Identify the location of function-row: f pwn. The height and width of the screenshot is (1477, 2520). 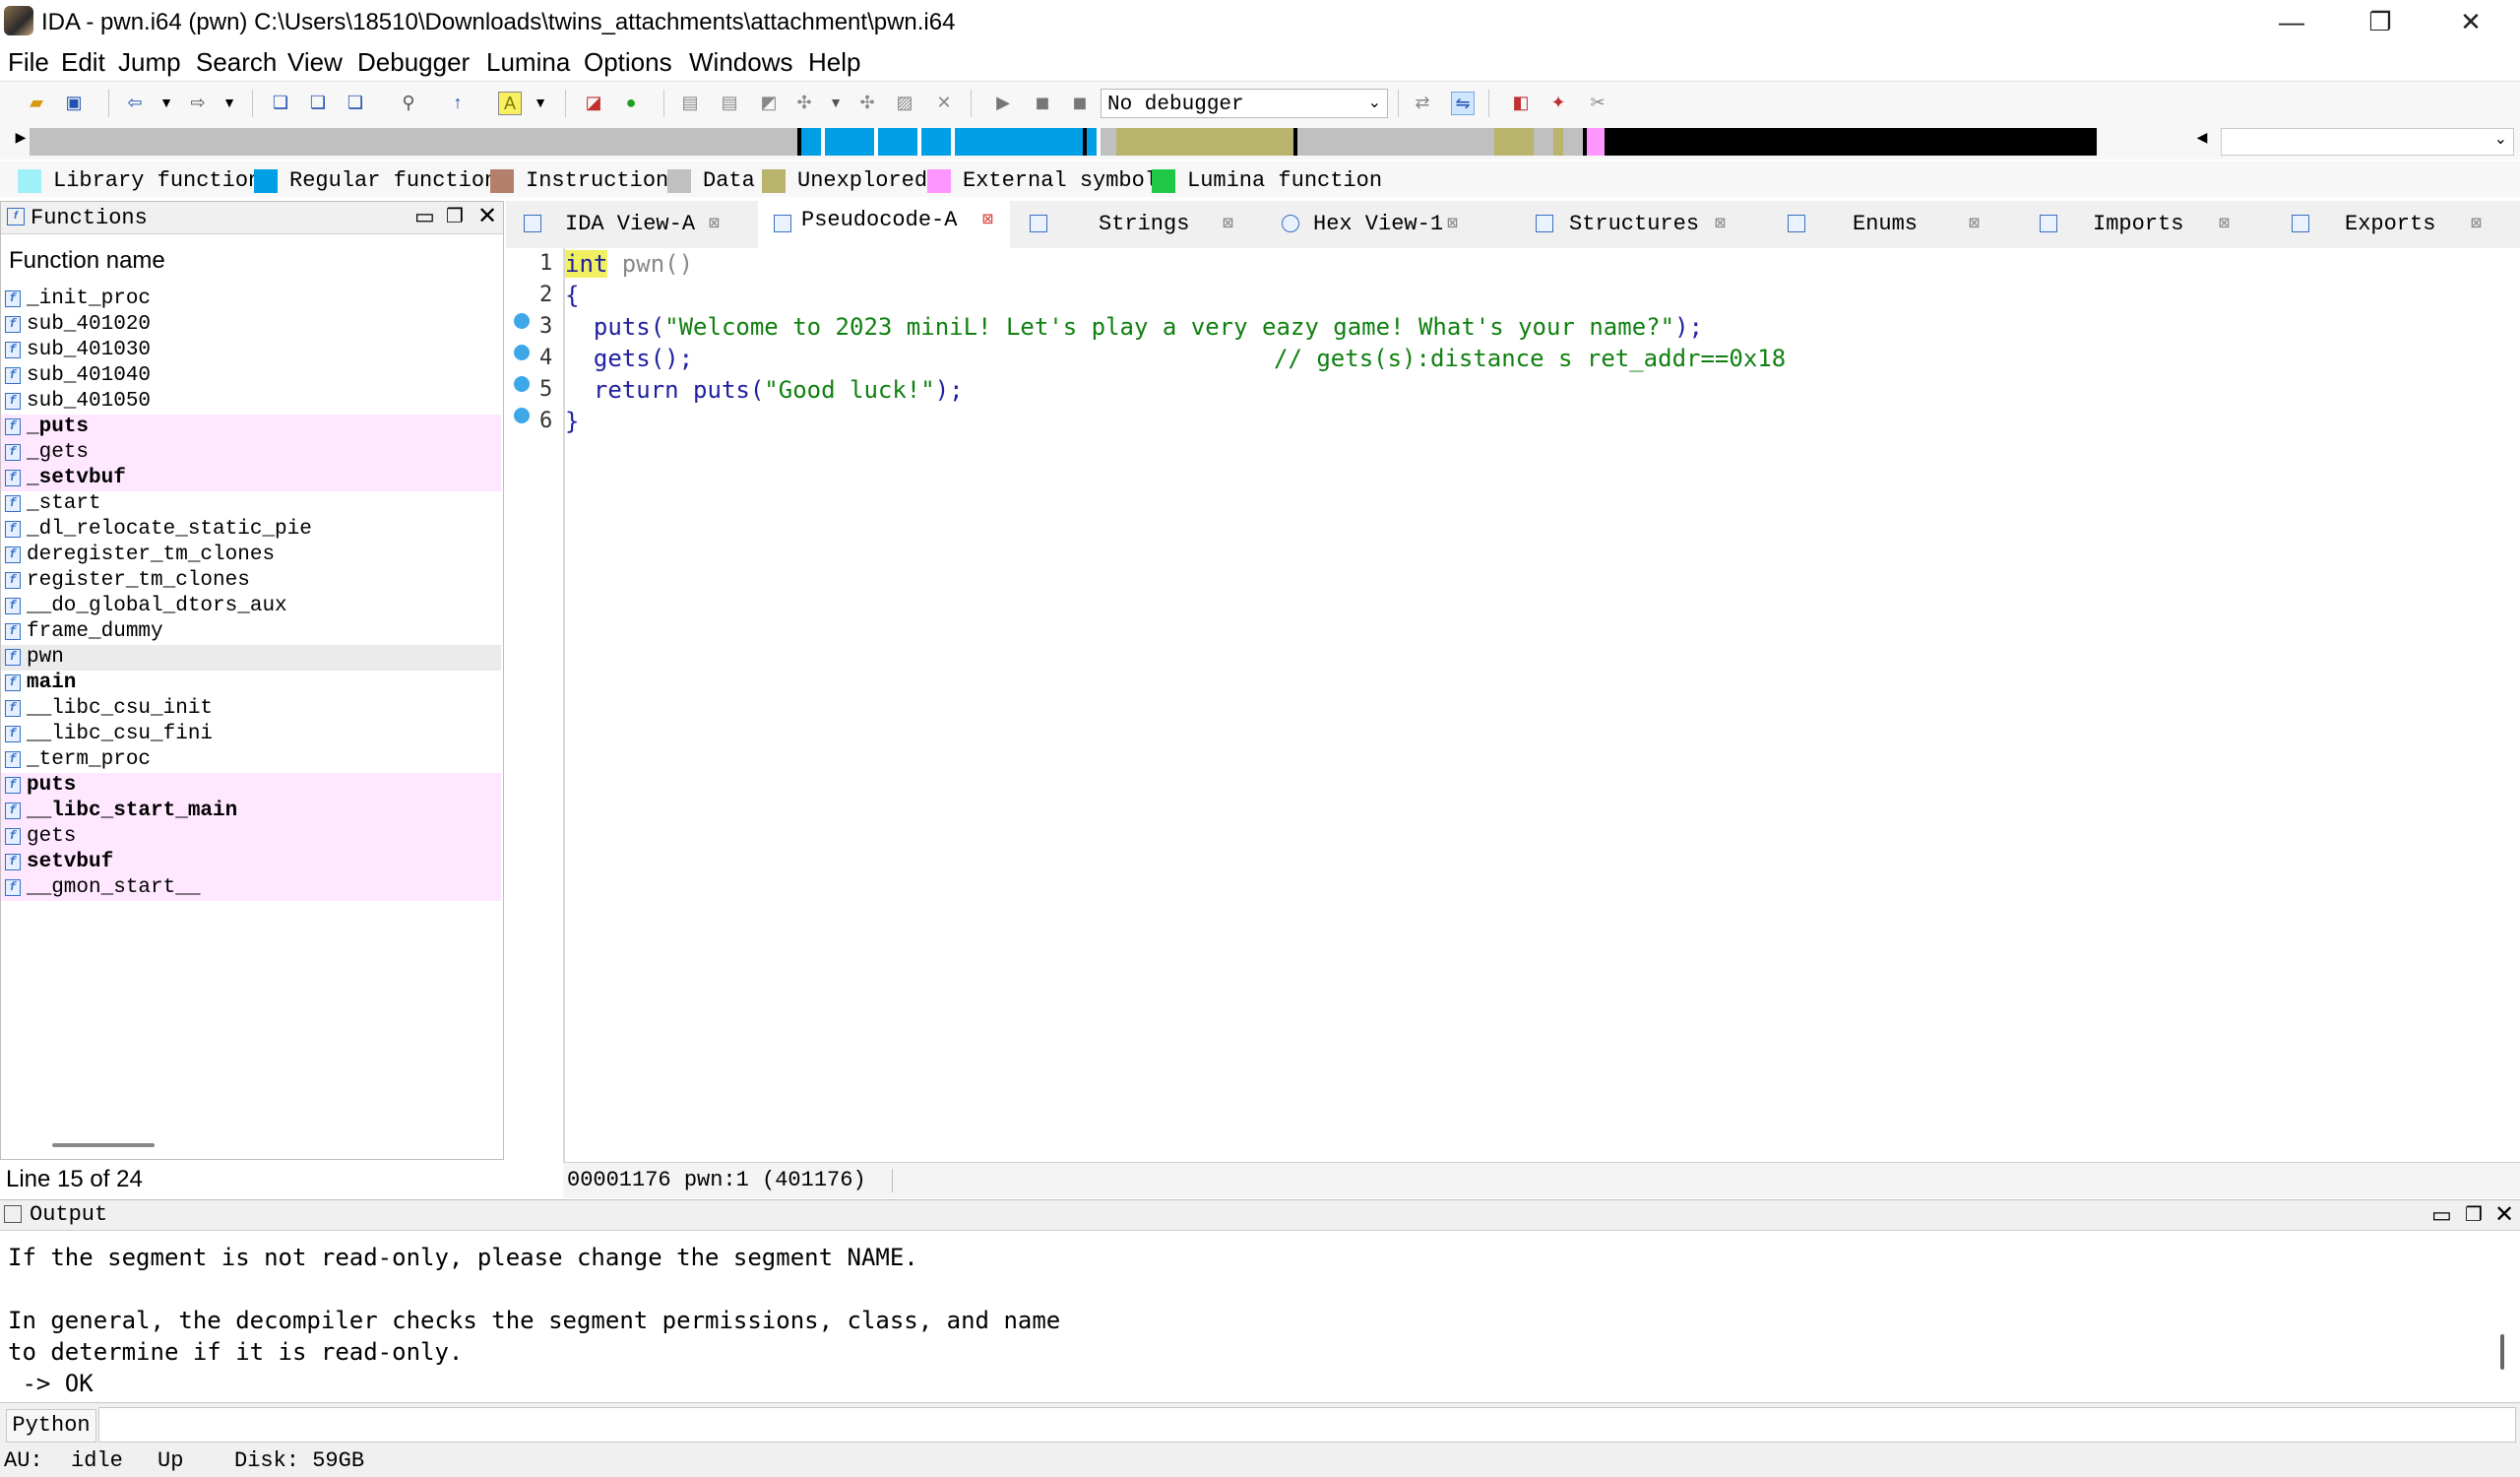
(251, 658).